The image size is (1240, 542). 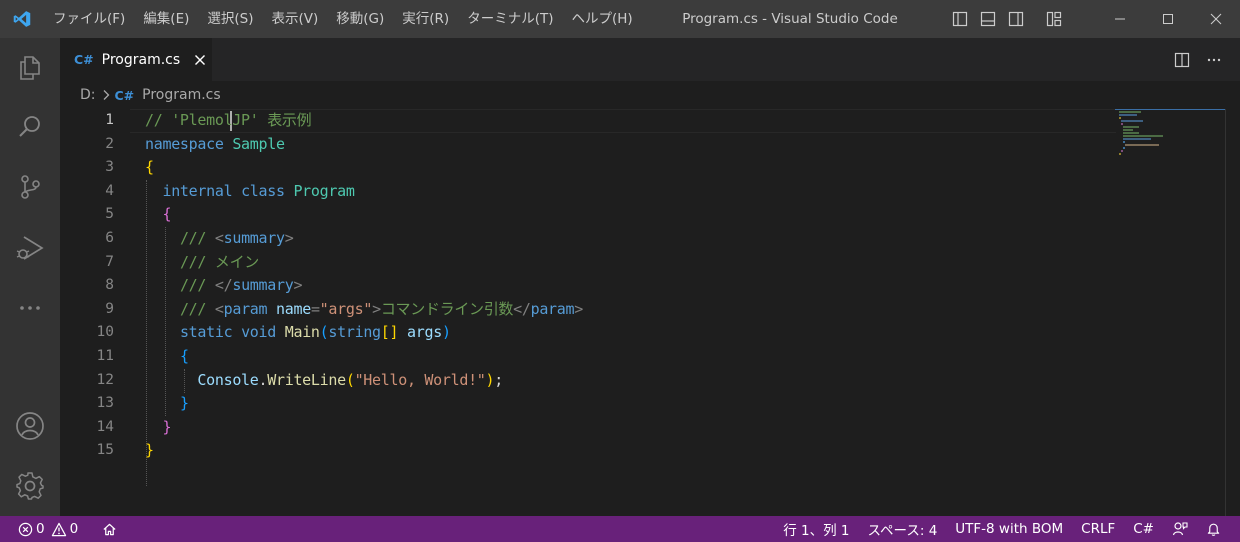 What do you see at coordinates (30, 486) in the screenshot?
I see `settings-gear-icon` at bounding box center [30, 486].